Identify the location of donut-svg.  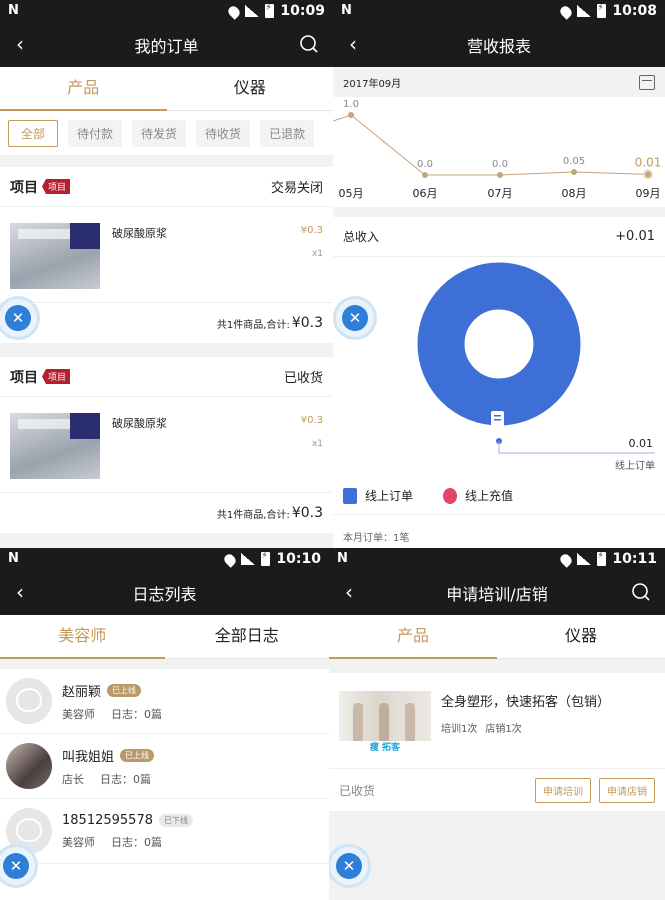
(536, 358).